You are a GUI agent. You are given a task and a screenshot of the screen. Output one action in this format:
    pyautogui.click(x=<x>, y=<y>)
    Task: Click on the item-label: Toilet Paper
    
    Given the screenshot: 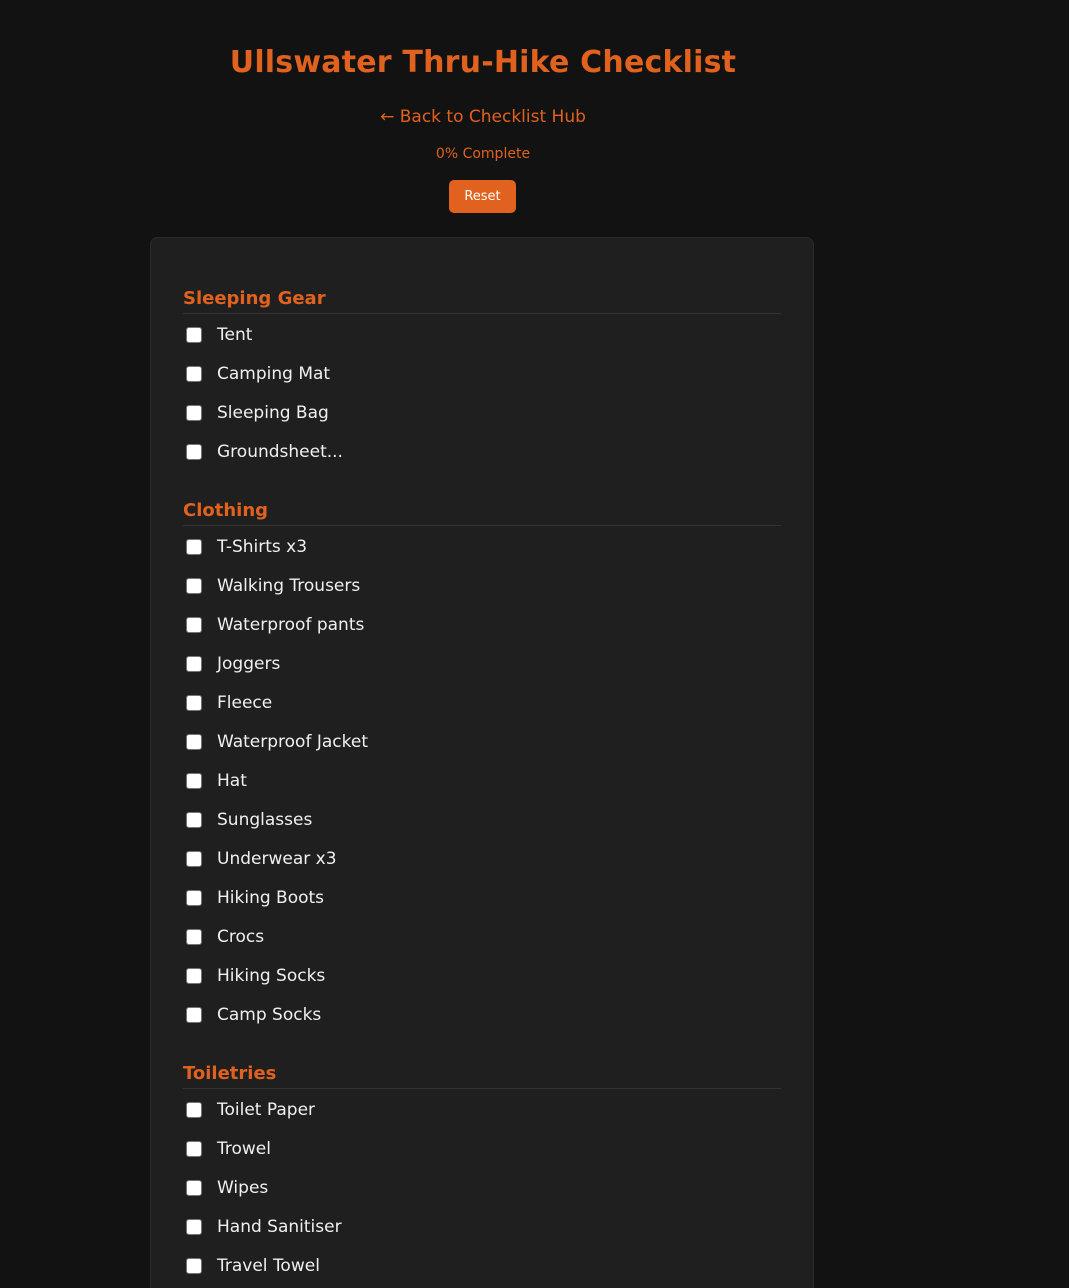 What is the action you would take?
    pyautogui.click(x=266, y=1109)
    